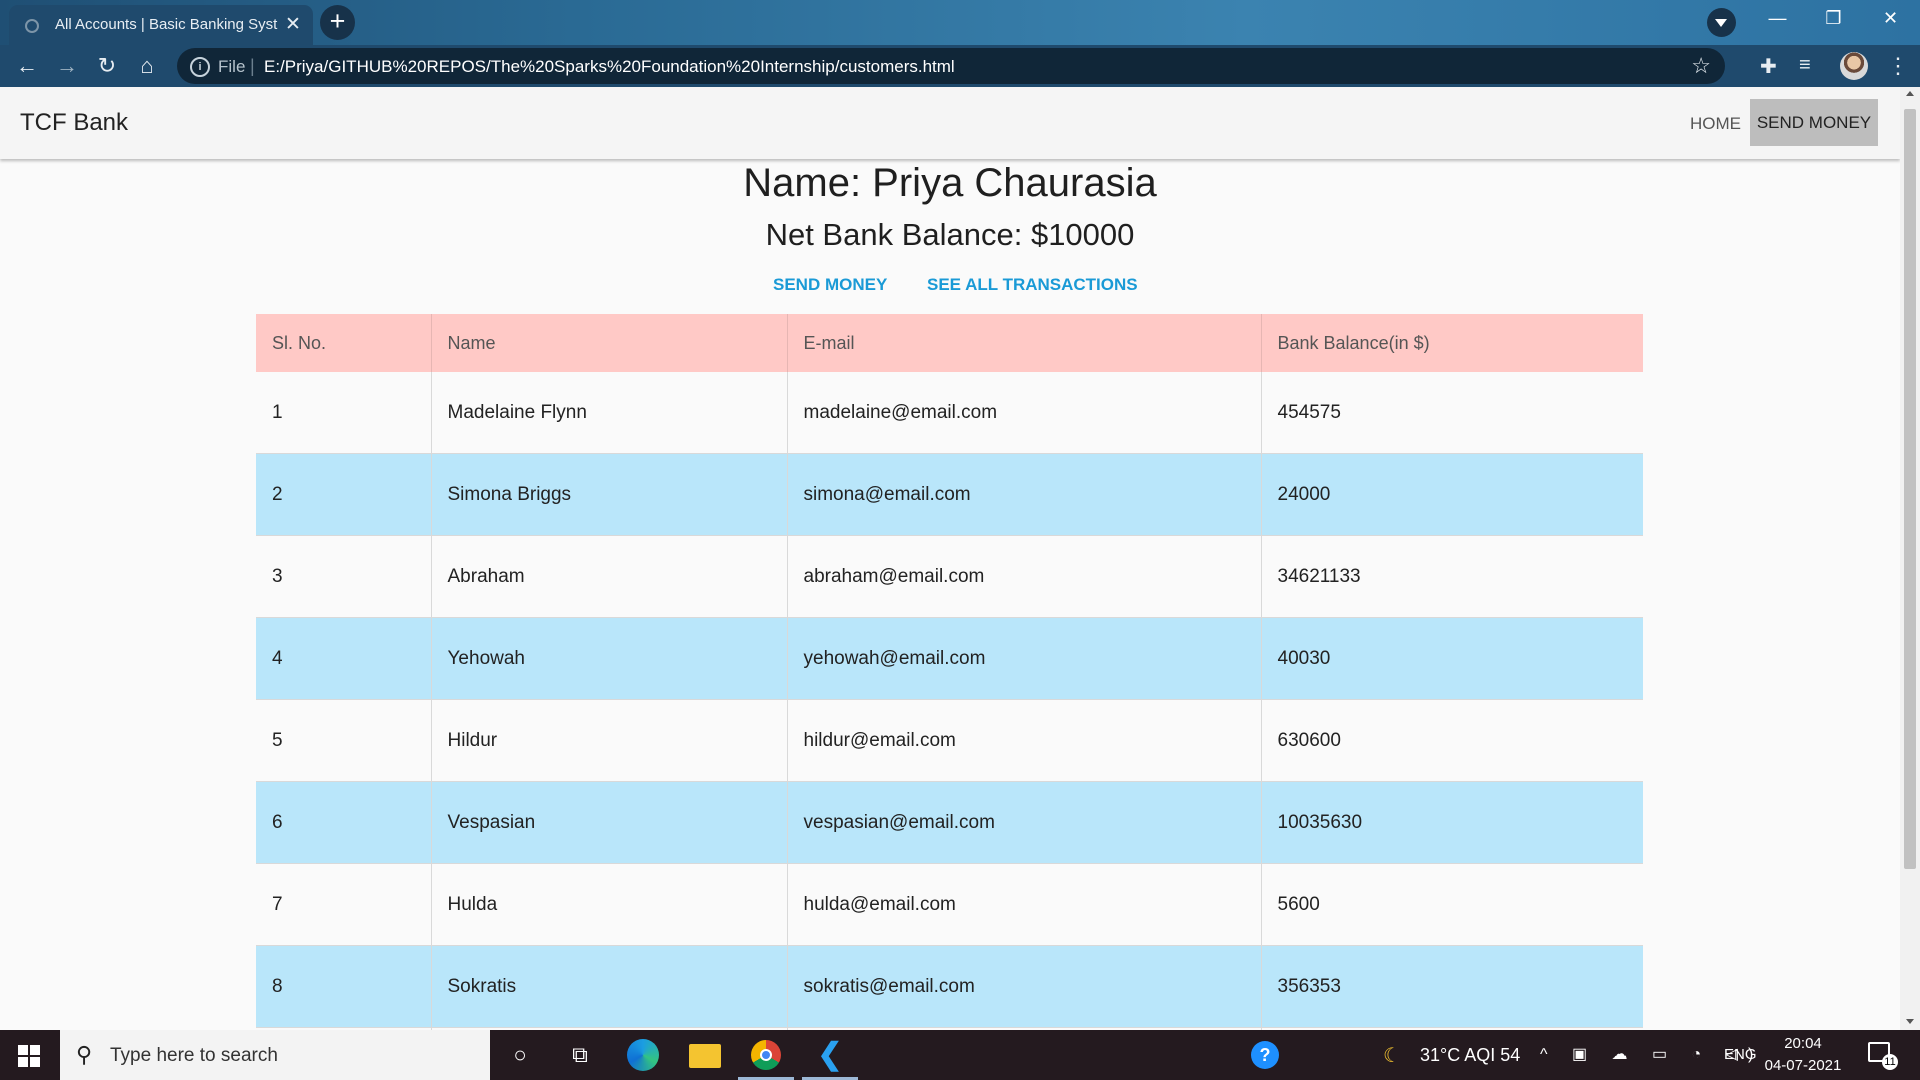 The width and height of the screenshot is (1920, 1080). I want to click on browser-tab: All Accounts | Basic Banking Syst ✕, so click(161, 25).